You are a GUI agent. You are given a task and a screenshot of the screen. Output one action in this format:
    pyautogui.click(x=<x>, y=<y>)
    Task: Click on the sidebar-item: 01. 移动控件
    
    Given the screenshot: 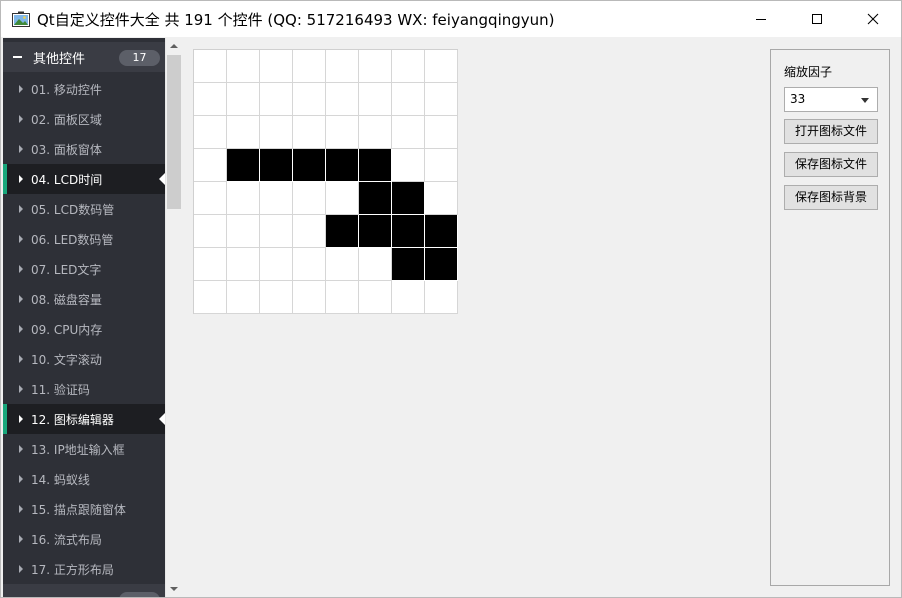 What is the action you would take?
    pyautogui.click(x=84, y=89)
    